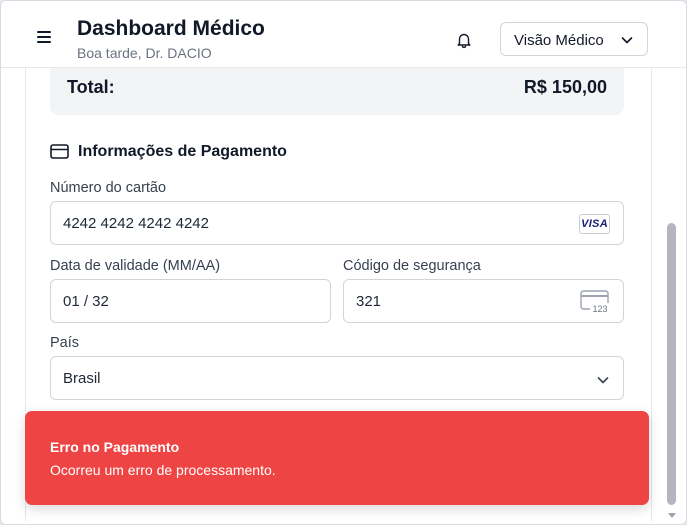 The width and height of the screenshot is (687, 525). What do you see at coordinates (412, 266) in the screenshot?
I see `cvc-label: Código de segurança` at bounding box center [412, 266].